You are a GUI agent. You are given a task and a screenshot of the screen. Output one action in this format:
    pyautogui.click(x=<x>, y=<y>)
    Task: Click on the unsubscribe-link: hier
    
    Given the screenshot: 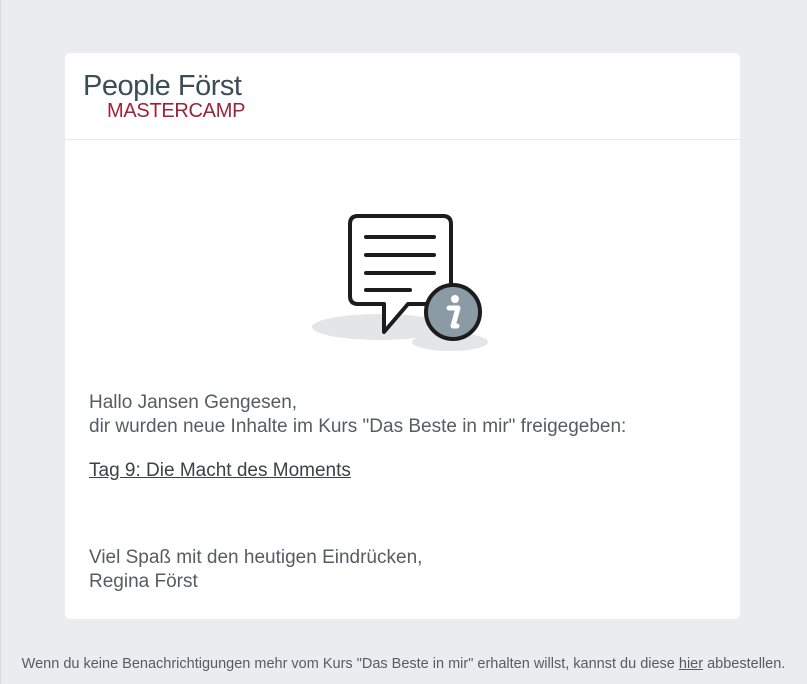 What is the action you would take?
    pyautogui.click(x=691, y=664)
    